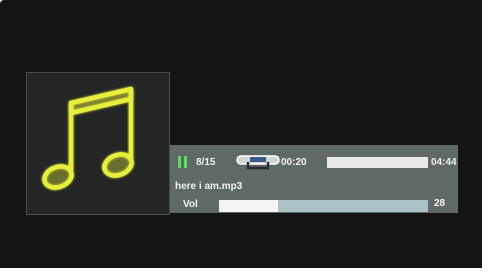 Image resolution: width=488 pixels, height=273 pixels. I want to click on repeat-icon, so click(258, 162).